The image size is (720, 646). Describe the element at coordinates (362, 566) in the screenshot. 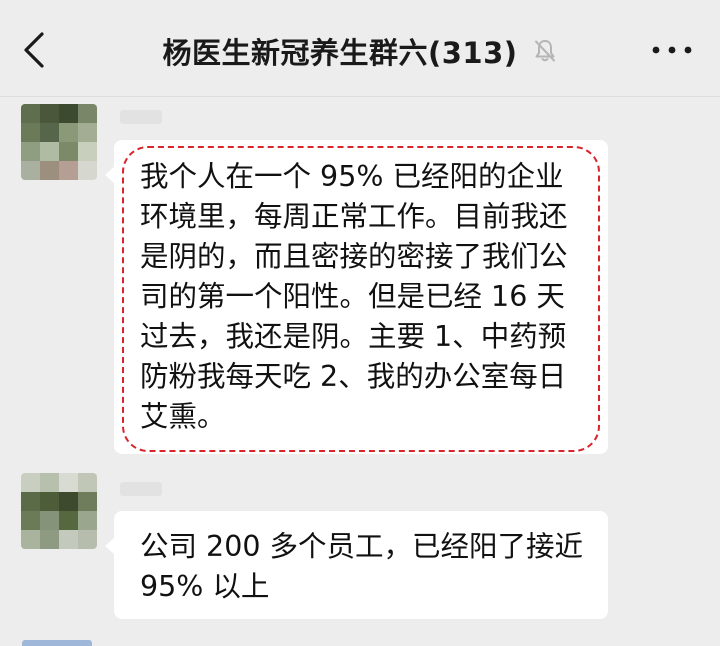

I see `message-text: 公司 200 多个员工，已经阳了接近 95% 以上` at that location.